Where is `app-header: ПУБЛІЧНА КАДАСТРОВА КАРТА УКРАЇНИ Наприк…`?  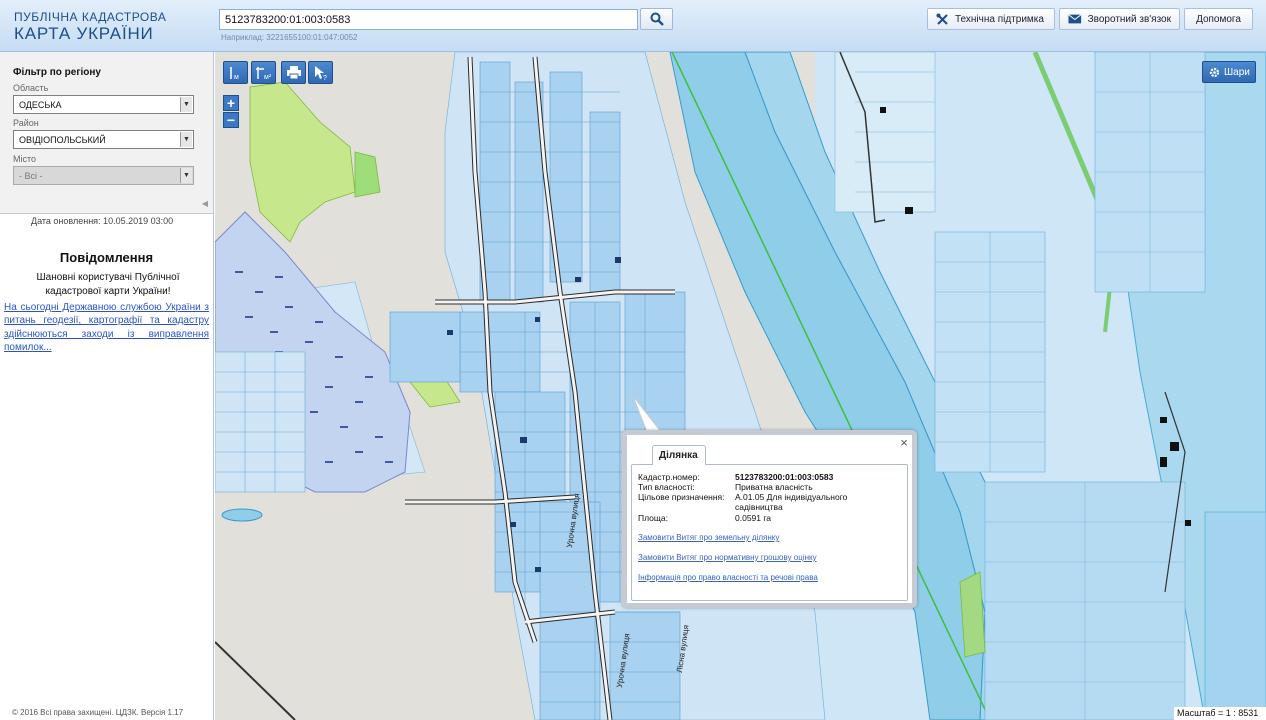
app-header: ПУБЛІЧНА КАДАСТРОВА КАРТА УКРАЇНИ Наприк… is located at coordinates (633, 26).